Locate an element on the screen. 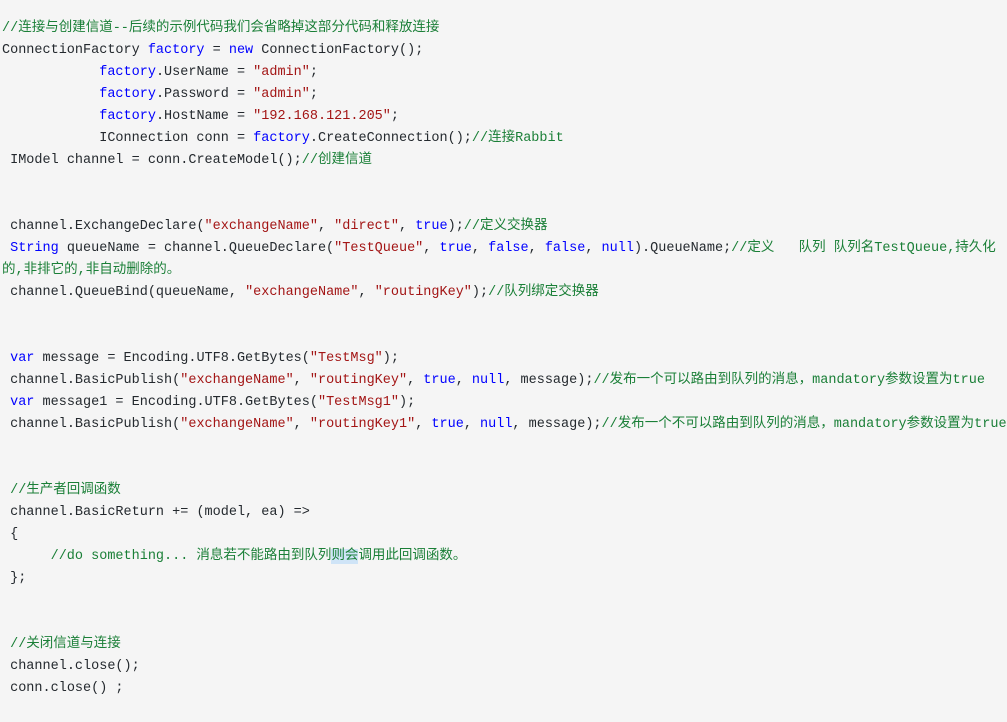  code-line: channel.BasicReturn += (model, ea) => is located at coordinates (503, 513).